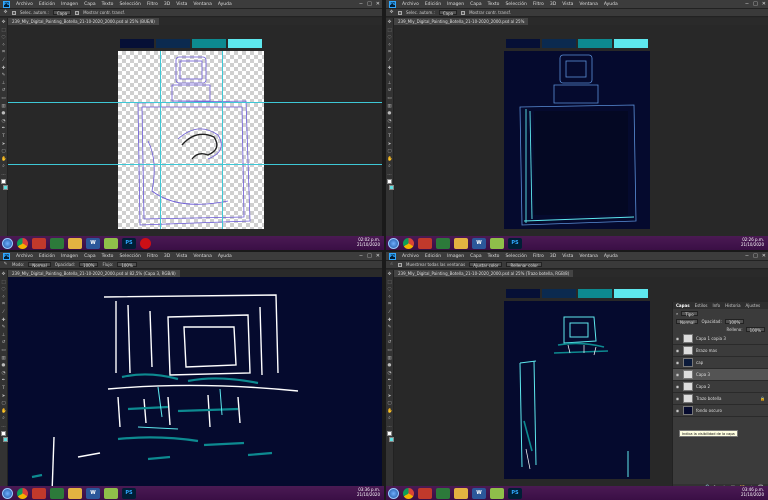 The width and height of the screenshot is (768, 500). What do you see at coordinates (720, 351) in the screenshot?
I see `layer-row: ◉ Brazo mas` at bounding box center [720, 351].